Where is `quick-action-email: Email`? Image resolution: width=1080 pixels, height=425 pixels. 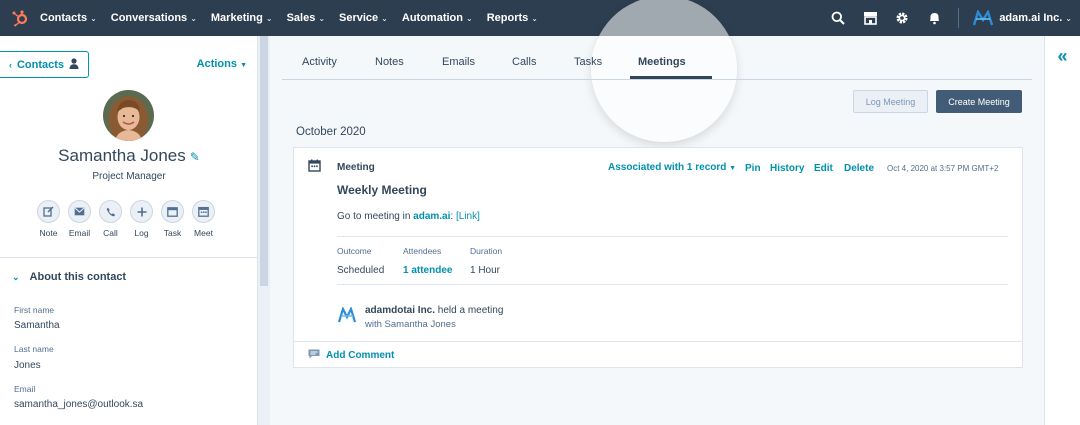
quick-action-email: Email is located at coordinates (79, 219).